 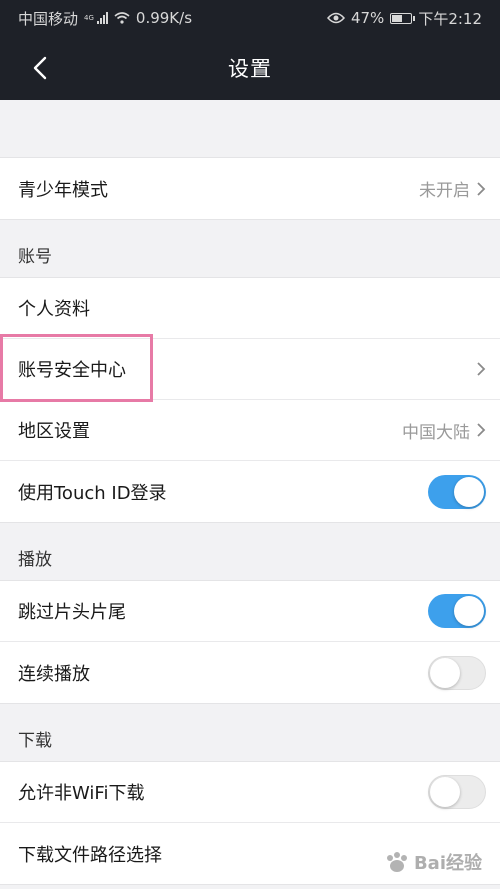 I want to click on battery-percent: 47%, so click(x=367, y=18).